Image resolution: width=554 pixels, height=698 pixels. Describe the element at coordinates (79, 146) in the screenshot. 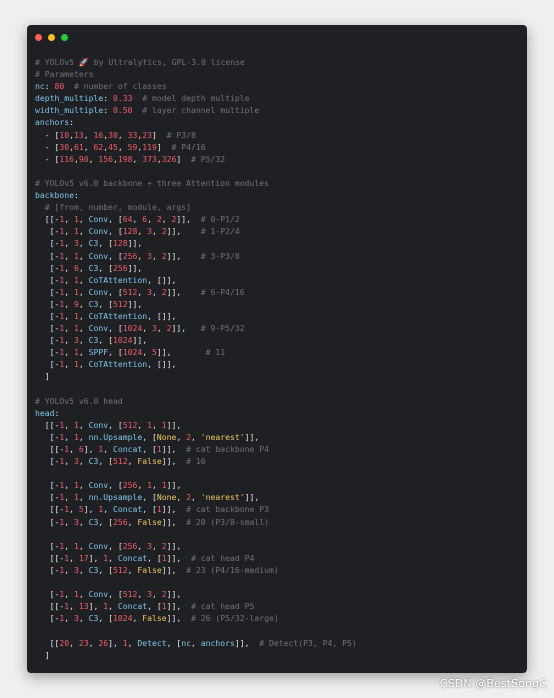

I see `code-token: 61` at that location.